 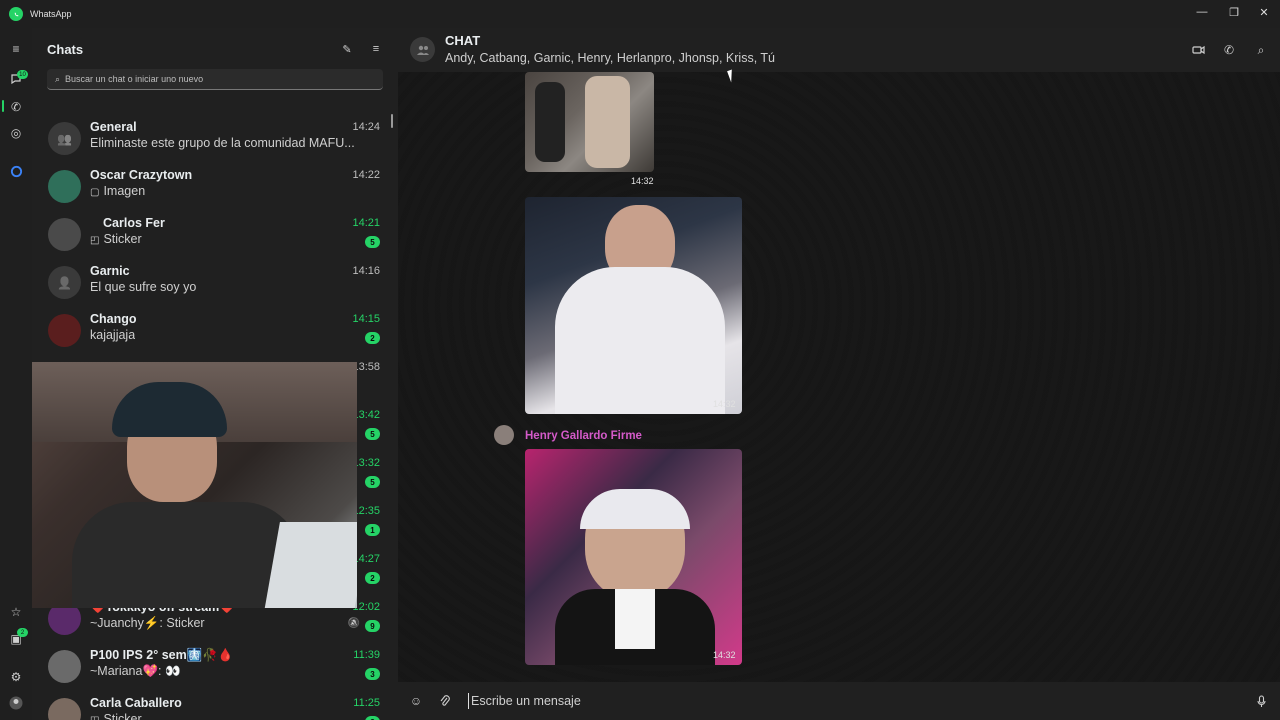 I want to click on starred-icon: ☆, so click(x=16, y=612).